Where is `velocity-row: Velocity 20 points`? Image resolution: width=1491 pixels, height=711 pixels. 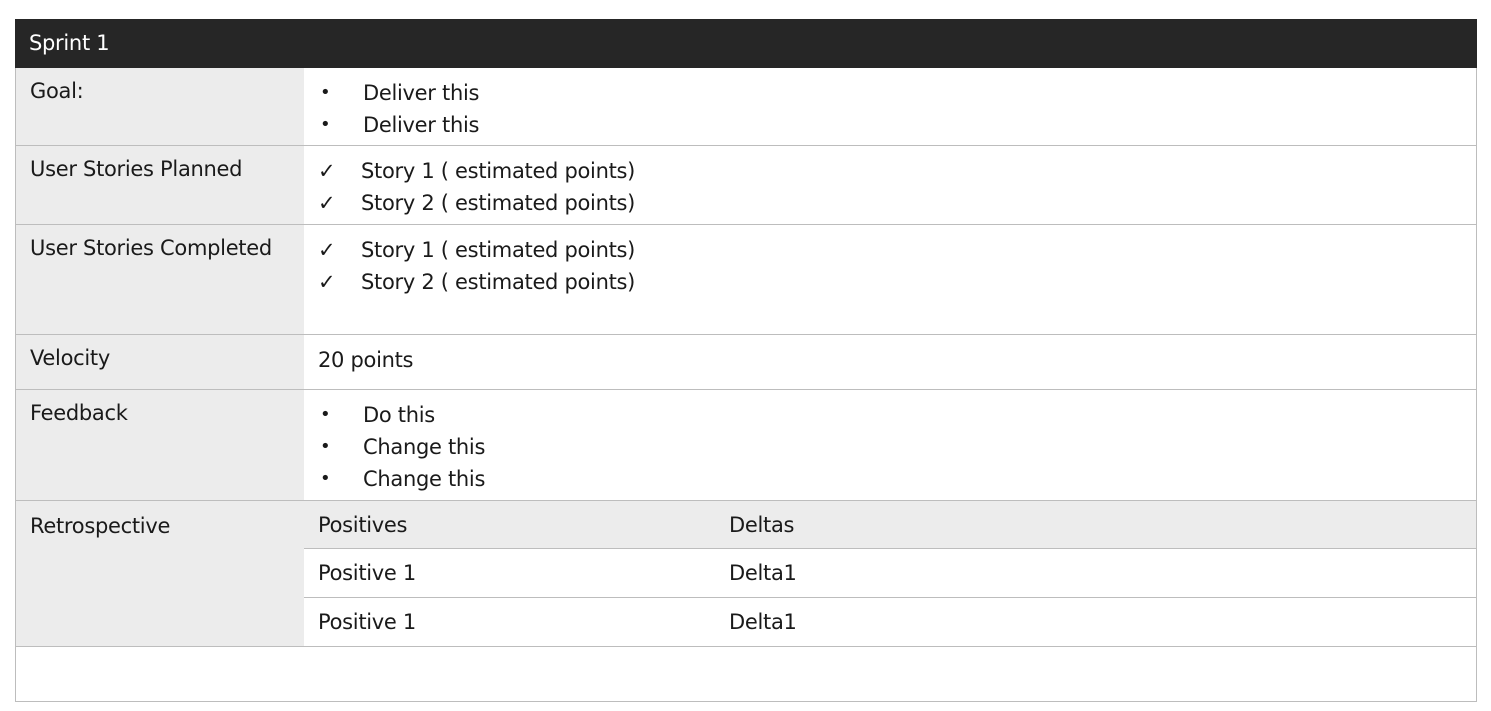
velocity-row: Velocity 20 points is located at coordinates (746, 362).